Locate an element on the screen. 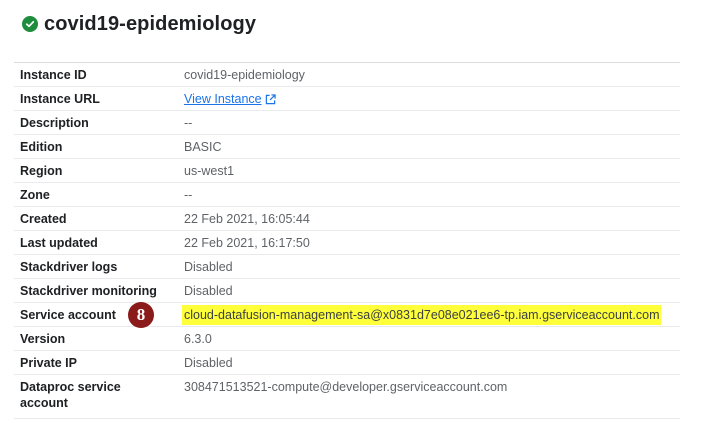 The width and height of the screenshot is (725, 434). view-instance-link: View Instance is located at coordinates (223, 99).